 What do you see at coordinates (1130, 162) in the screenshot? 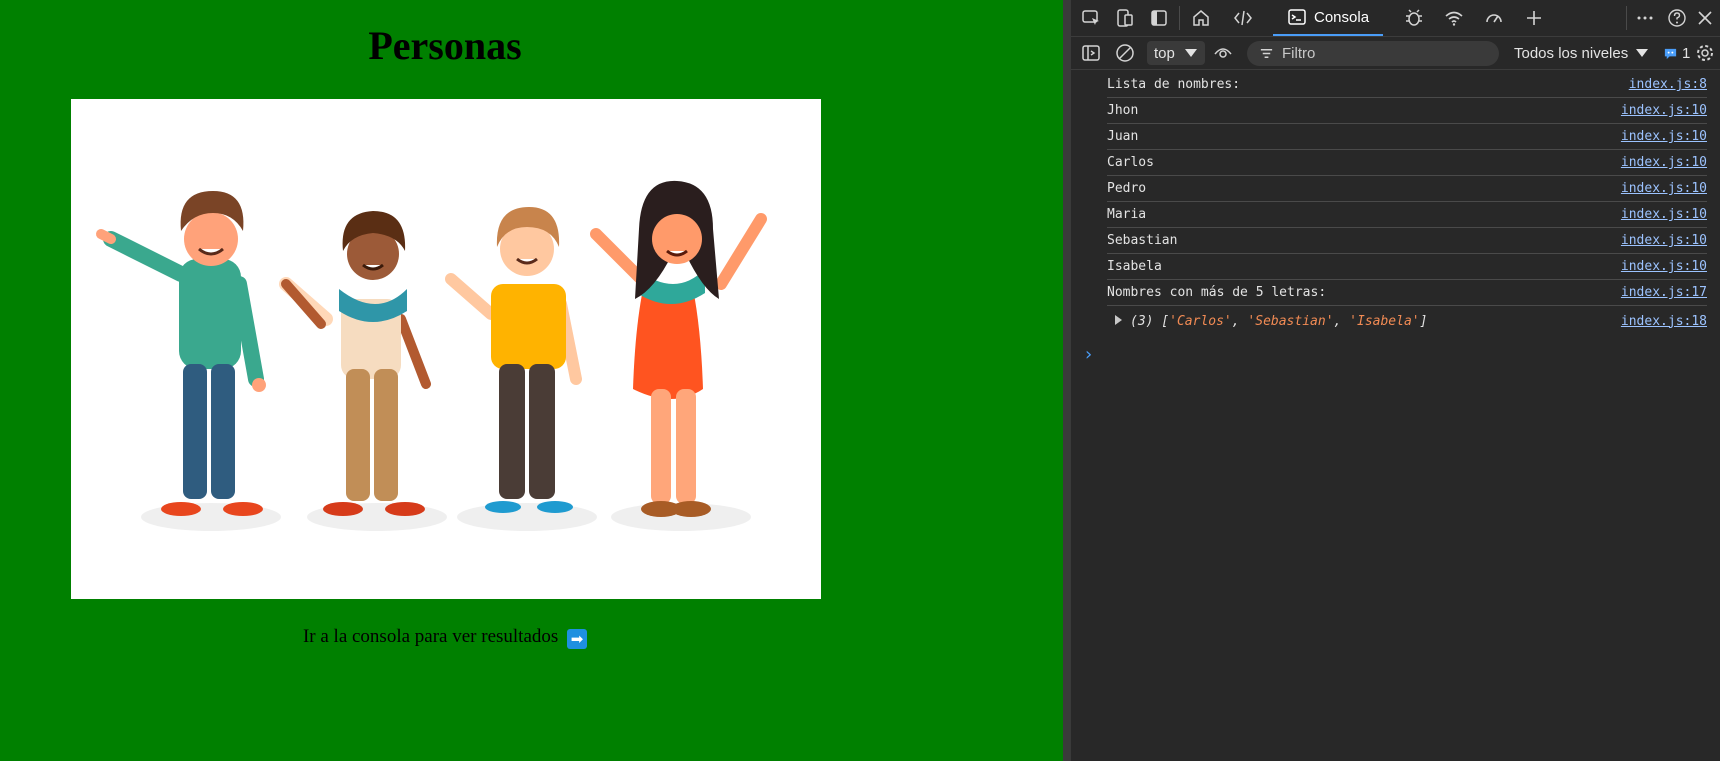
I see `log-message: Carlos` at bounding box center [1130, 162].